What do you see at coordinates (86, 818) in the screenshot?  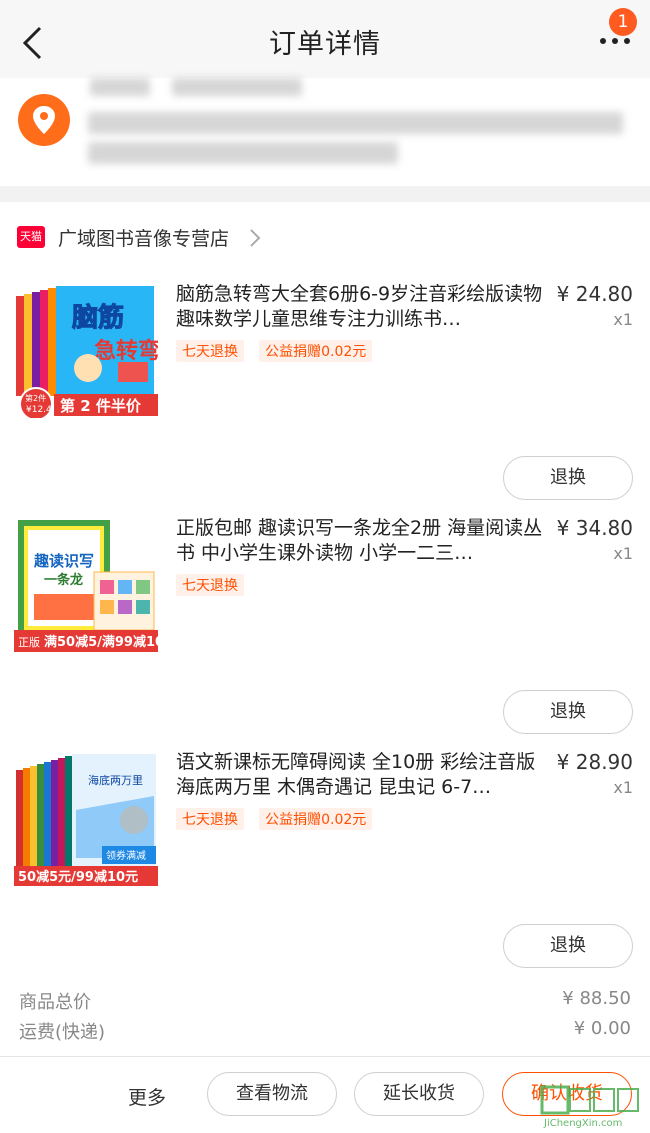 I see `product-thumbnail: 海底两万里 领券满减 50减5元/99减10元` at bounding box center [86, 818].